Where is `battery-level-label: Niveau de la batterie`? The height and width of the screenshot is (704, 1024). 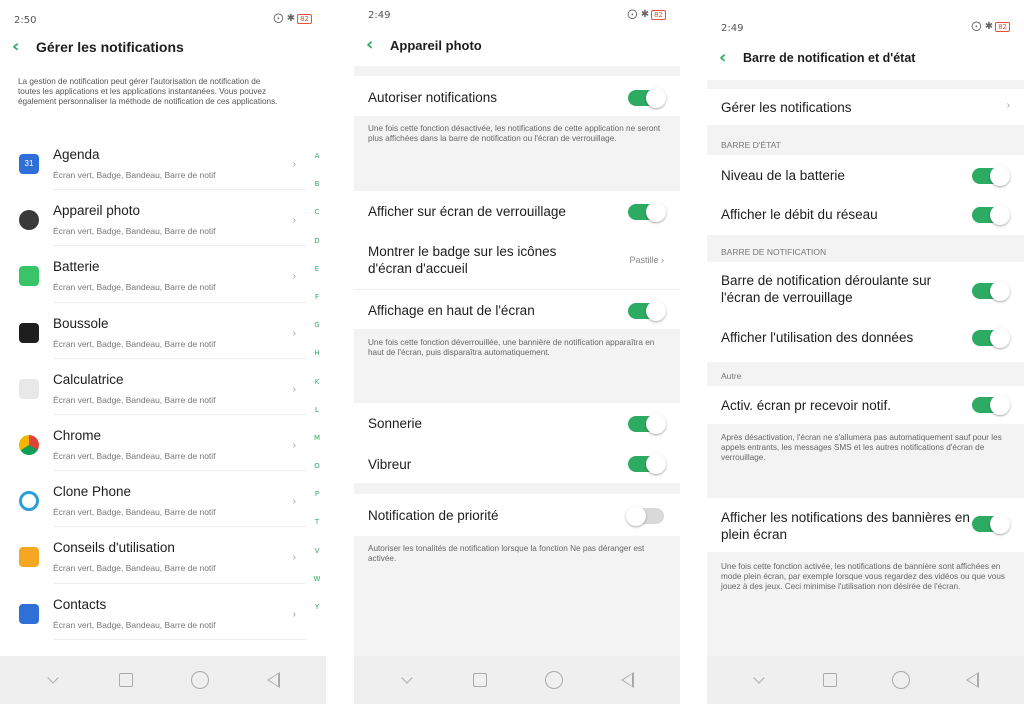 battery-level-label: Niveau de la batterie is located at coordinates (783, 175).